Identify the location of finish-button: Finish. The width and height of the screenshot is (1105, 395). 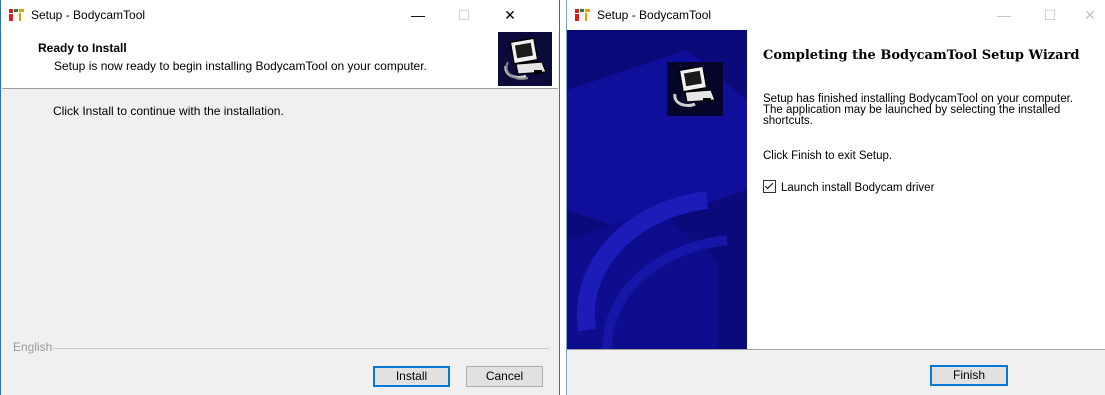
(969, 375).